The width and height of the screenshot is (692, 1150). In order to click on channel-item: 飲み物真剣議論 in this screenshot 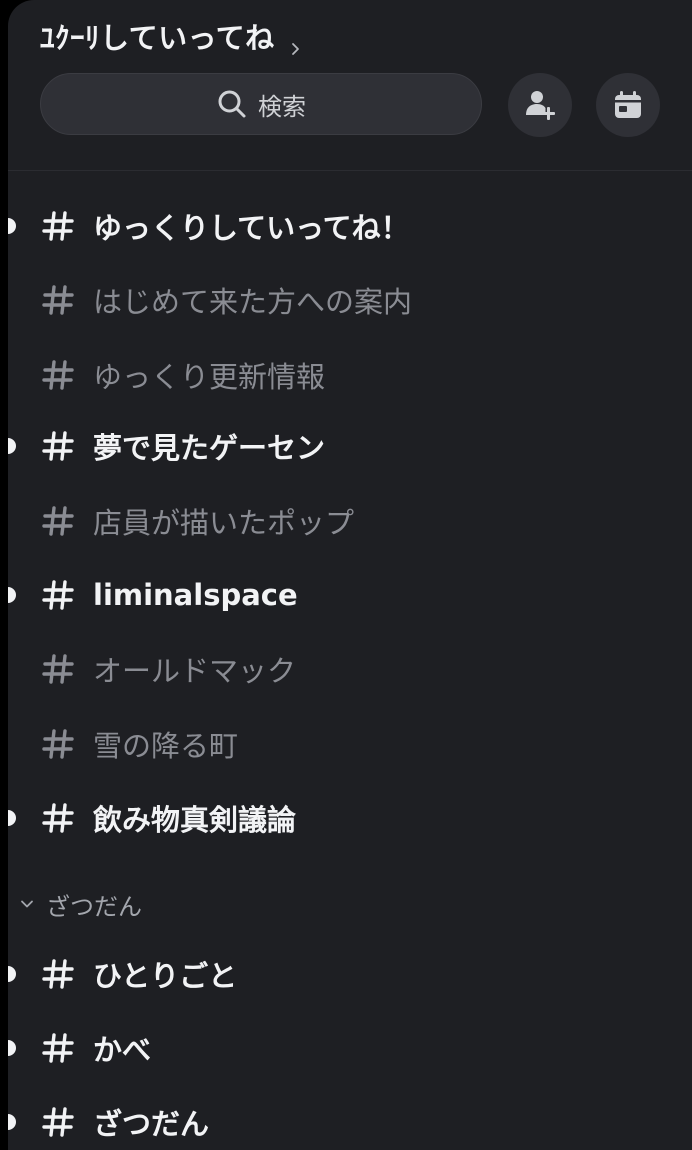, I will do `click(350, 818)`.